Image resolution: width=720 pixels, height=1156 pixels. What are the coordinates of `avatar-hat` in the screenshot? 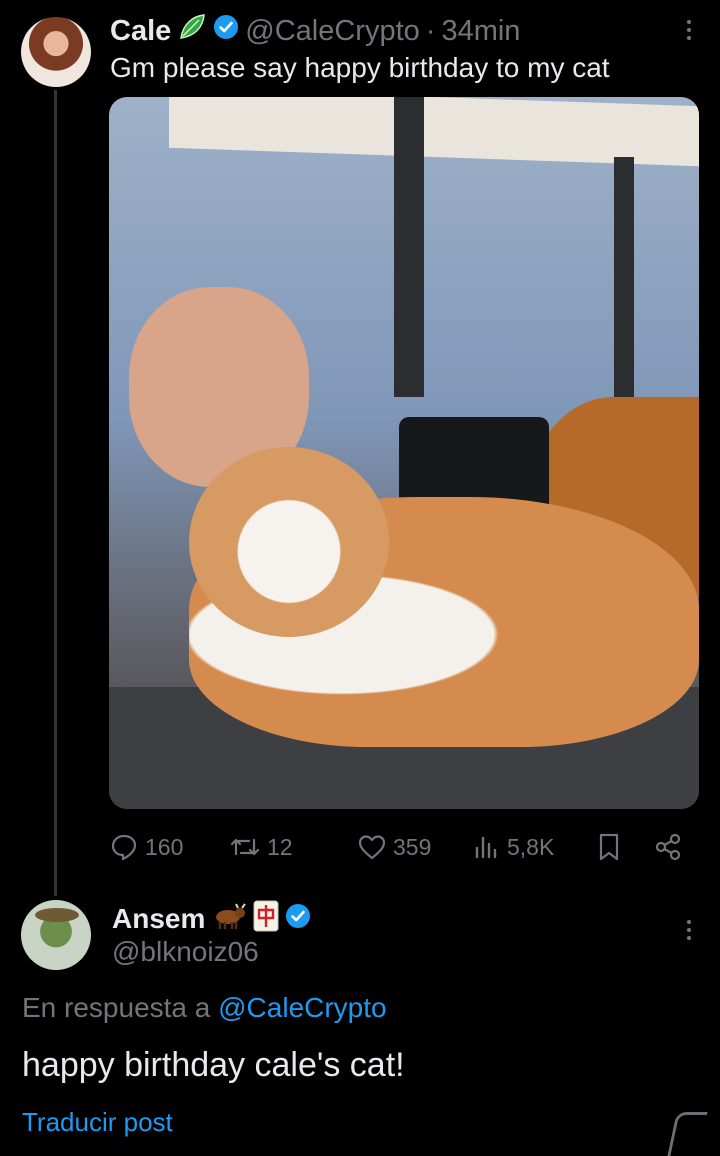 It's located at (57, 915).